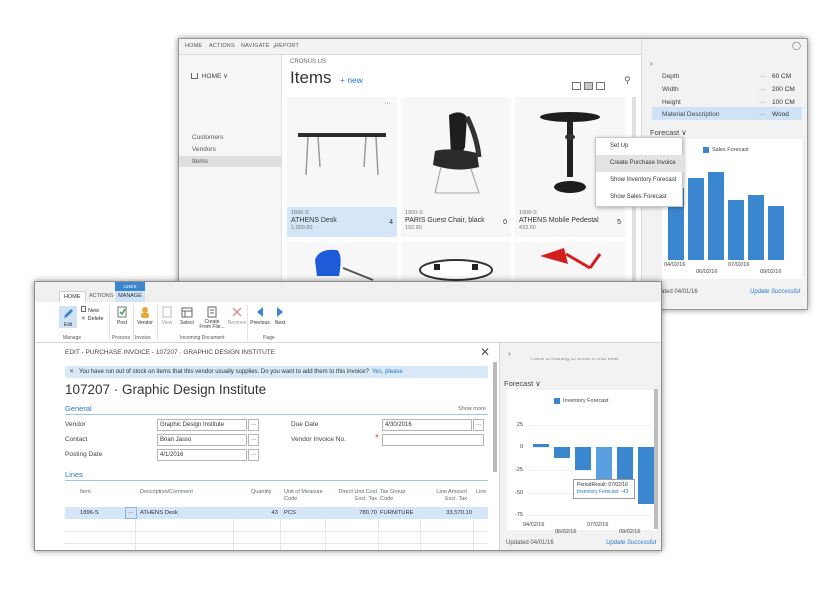  I want to click on cell-description: ATHENS Desk, so click(159, 513).